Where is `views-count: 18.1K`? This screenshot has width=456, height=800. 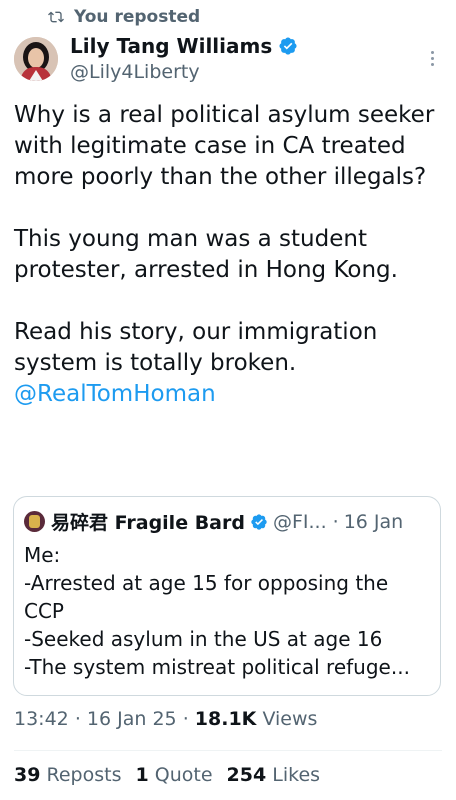 views-count: 18.1K is located at coordinates (225, 719).